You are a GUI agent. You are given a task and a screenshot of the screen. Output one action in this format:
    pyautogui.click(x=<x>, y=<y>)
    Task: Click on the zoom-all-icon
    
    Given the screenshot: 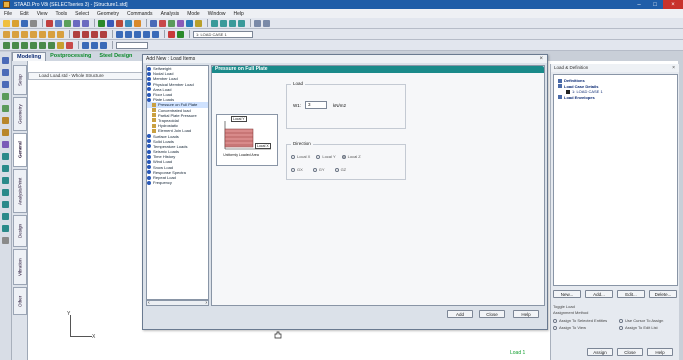 What is the action you would take?
    pyautogui.click(x=146, y=34)
    